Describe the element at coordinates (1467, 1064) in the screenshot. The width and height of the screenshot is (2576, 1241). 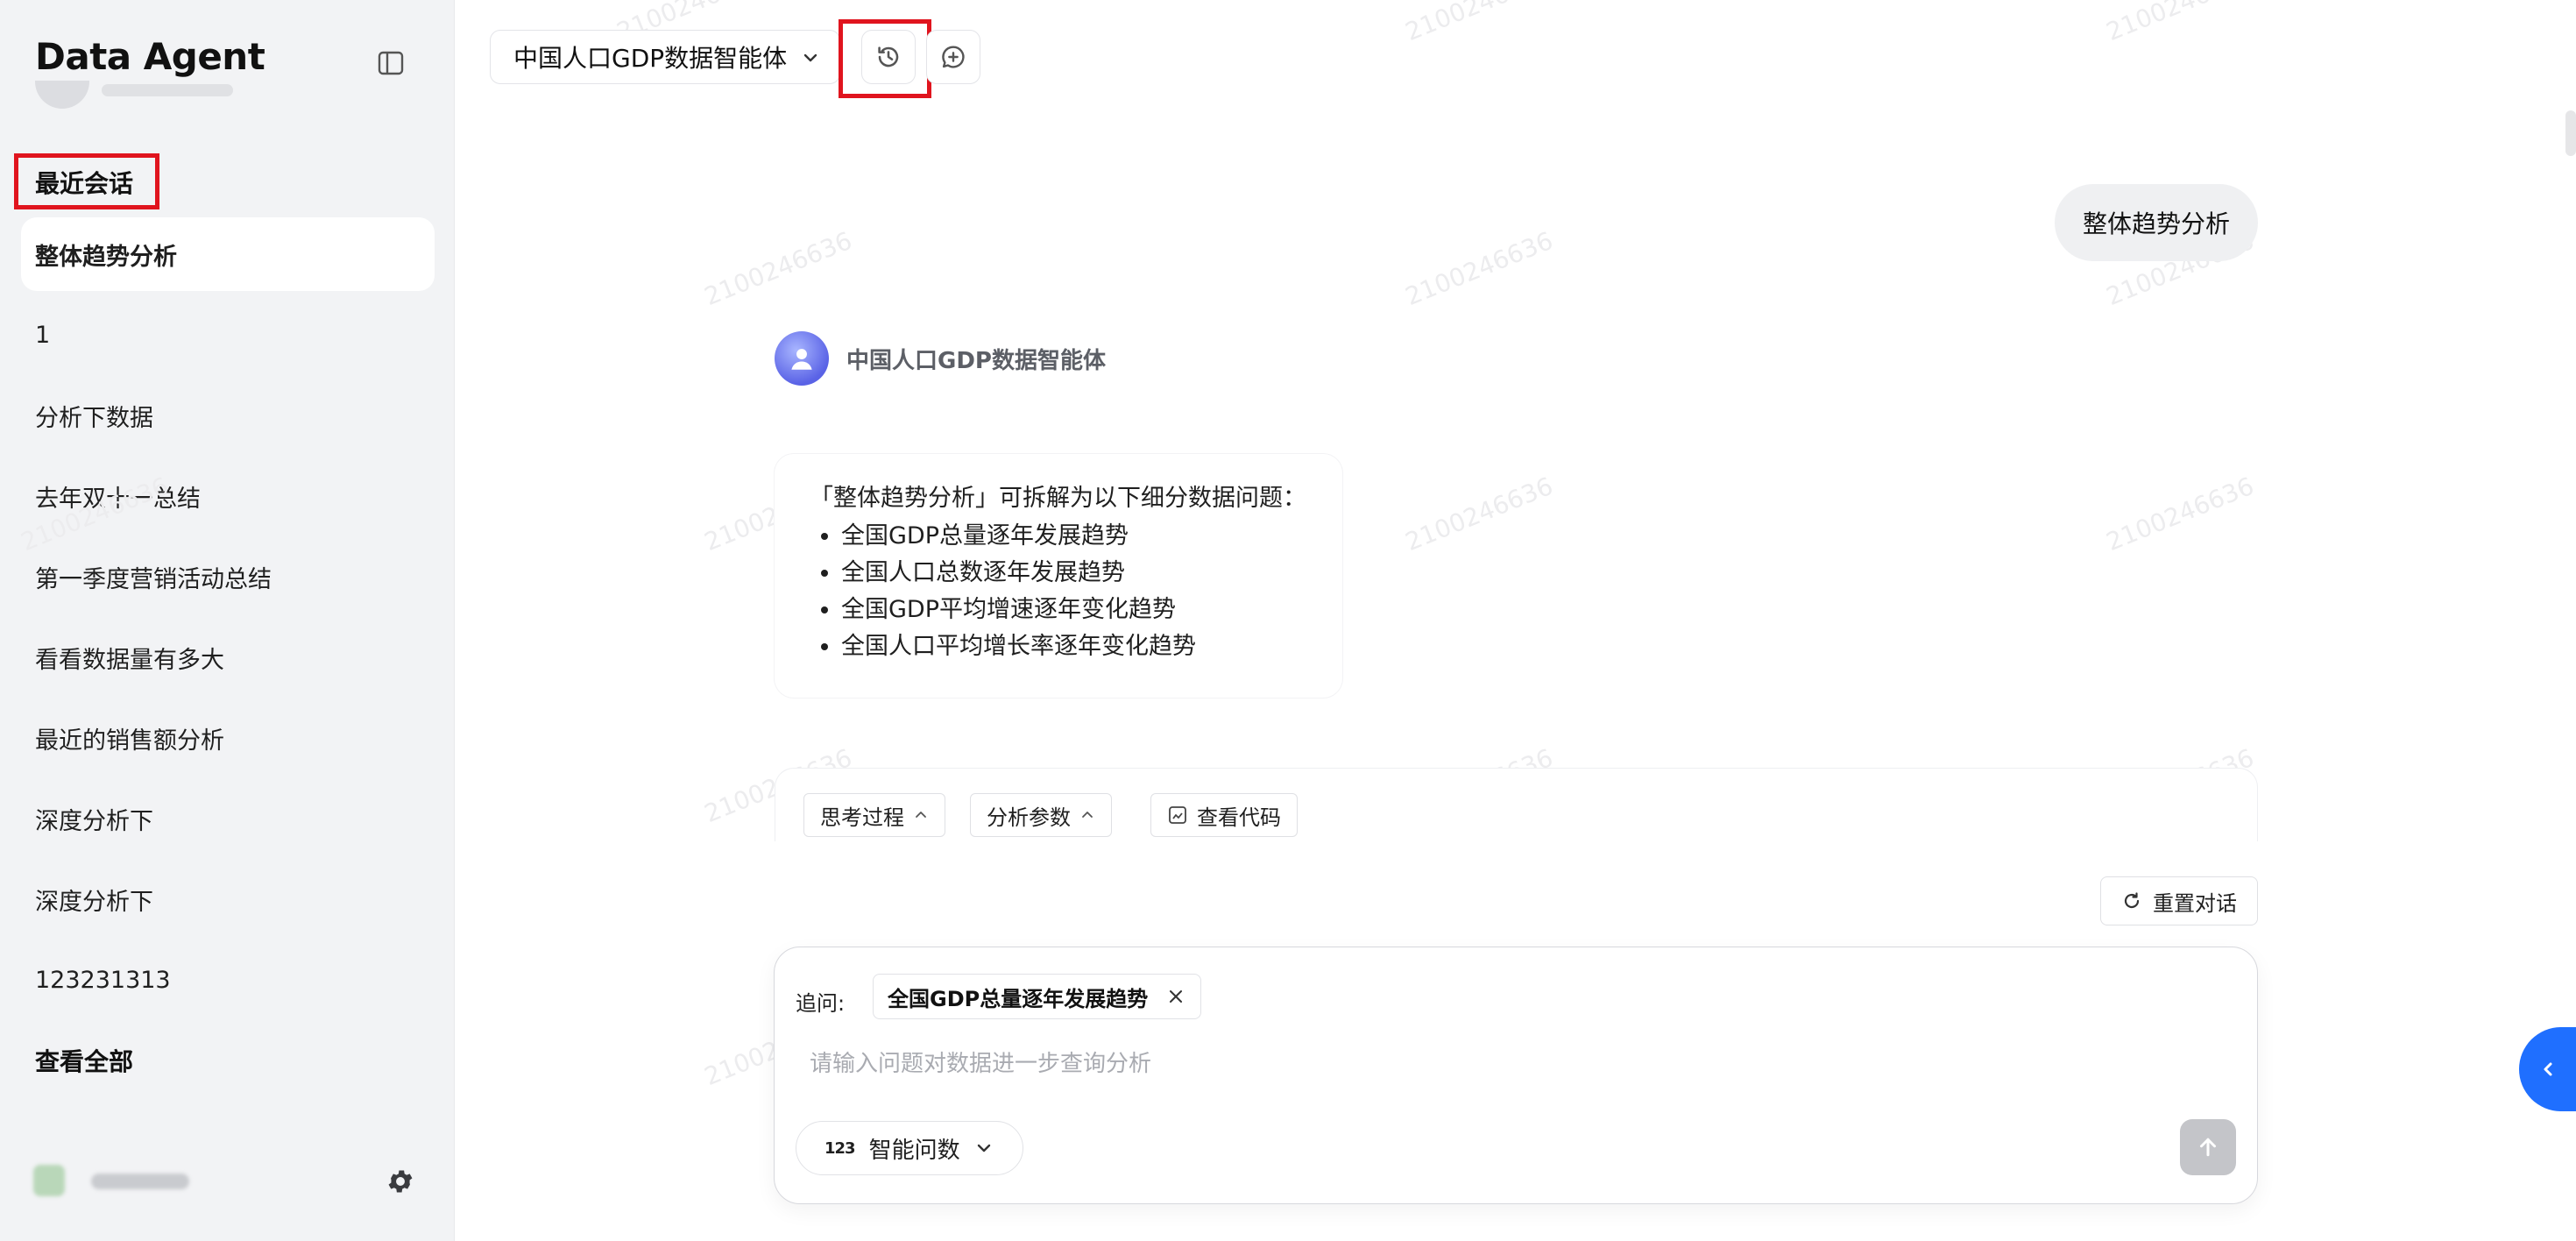
I see `question-input` at that location.